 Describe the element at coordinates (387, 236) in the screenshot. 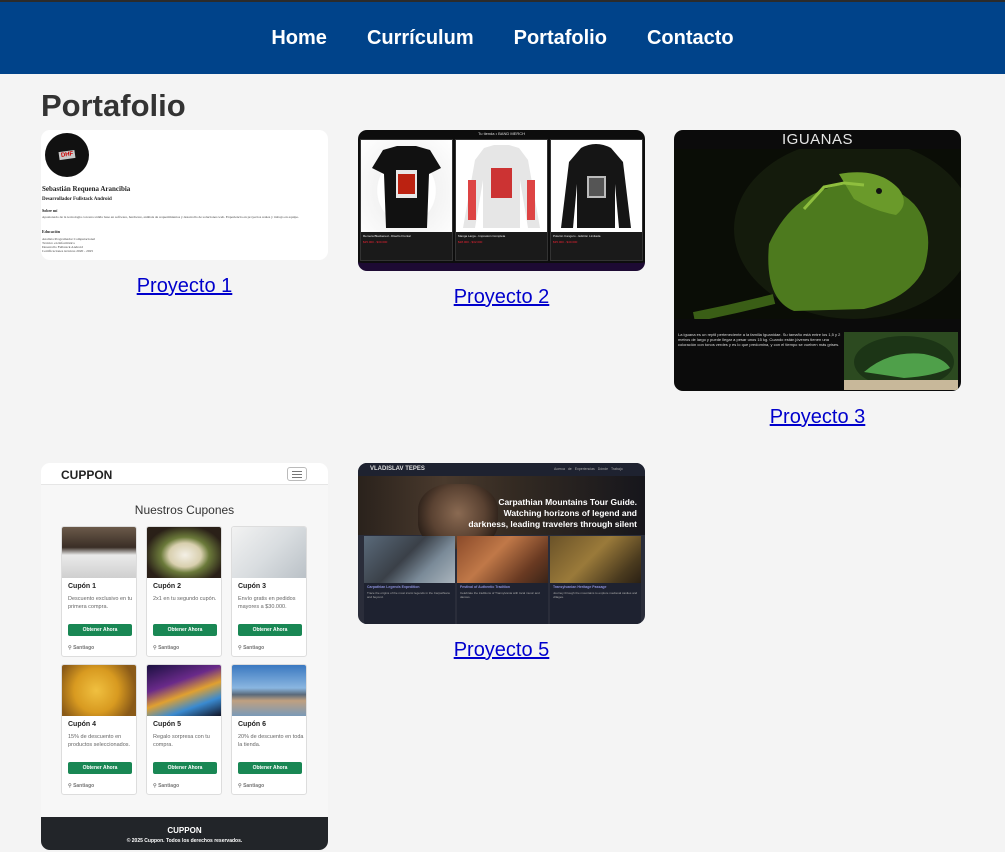

I see `product-name: Remera Blackened - Diseño Frontal` at that location.